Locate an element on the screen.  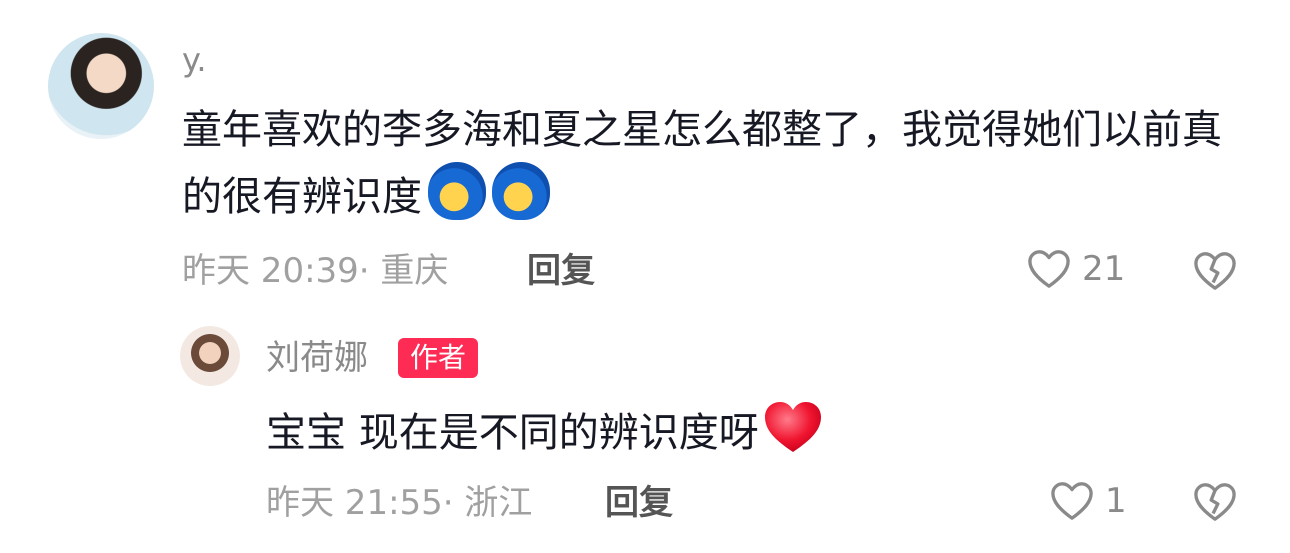
reply-author-avatar is located at coordinates (210, 356).